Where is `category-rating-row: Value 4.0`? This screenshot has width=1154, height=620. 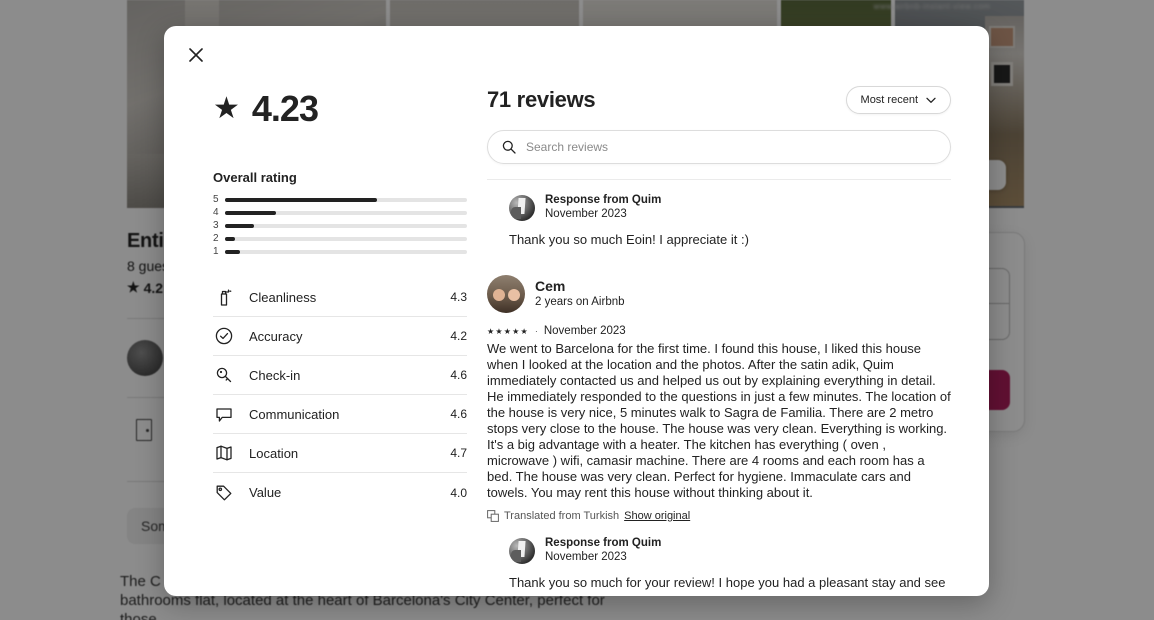
category-rating-row: Value 4.0 is located at coordinates (340, 492).